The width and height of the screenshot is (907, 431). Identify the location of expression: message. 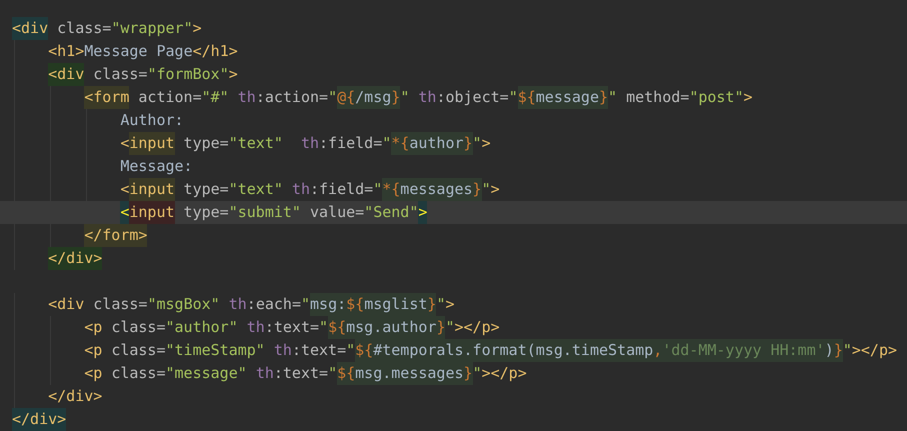
(567, 97).